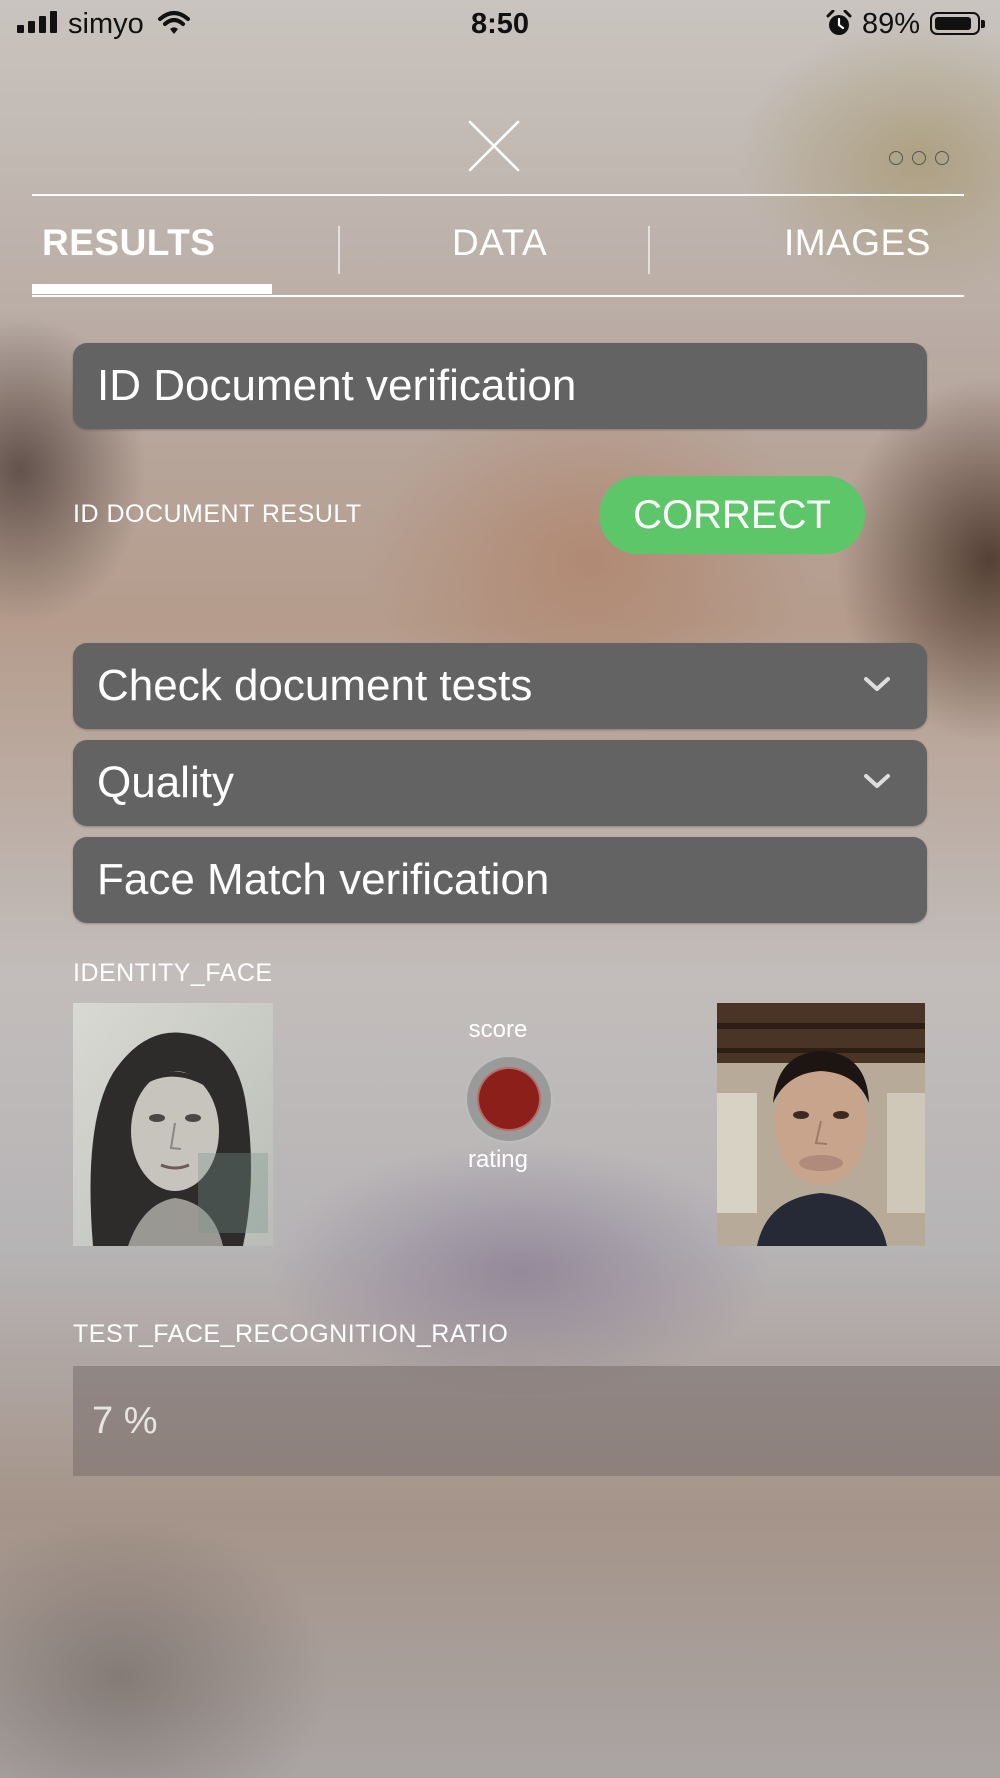 This screenshot has width=1000, height=1778. What do you see at coordinates (891, 24) in the screenshot?
I see `battery-percent: 89%` at bounding box center [891, 24].